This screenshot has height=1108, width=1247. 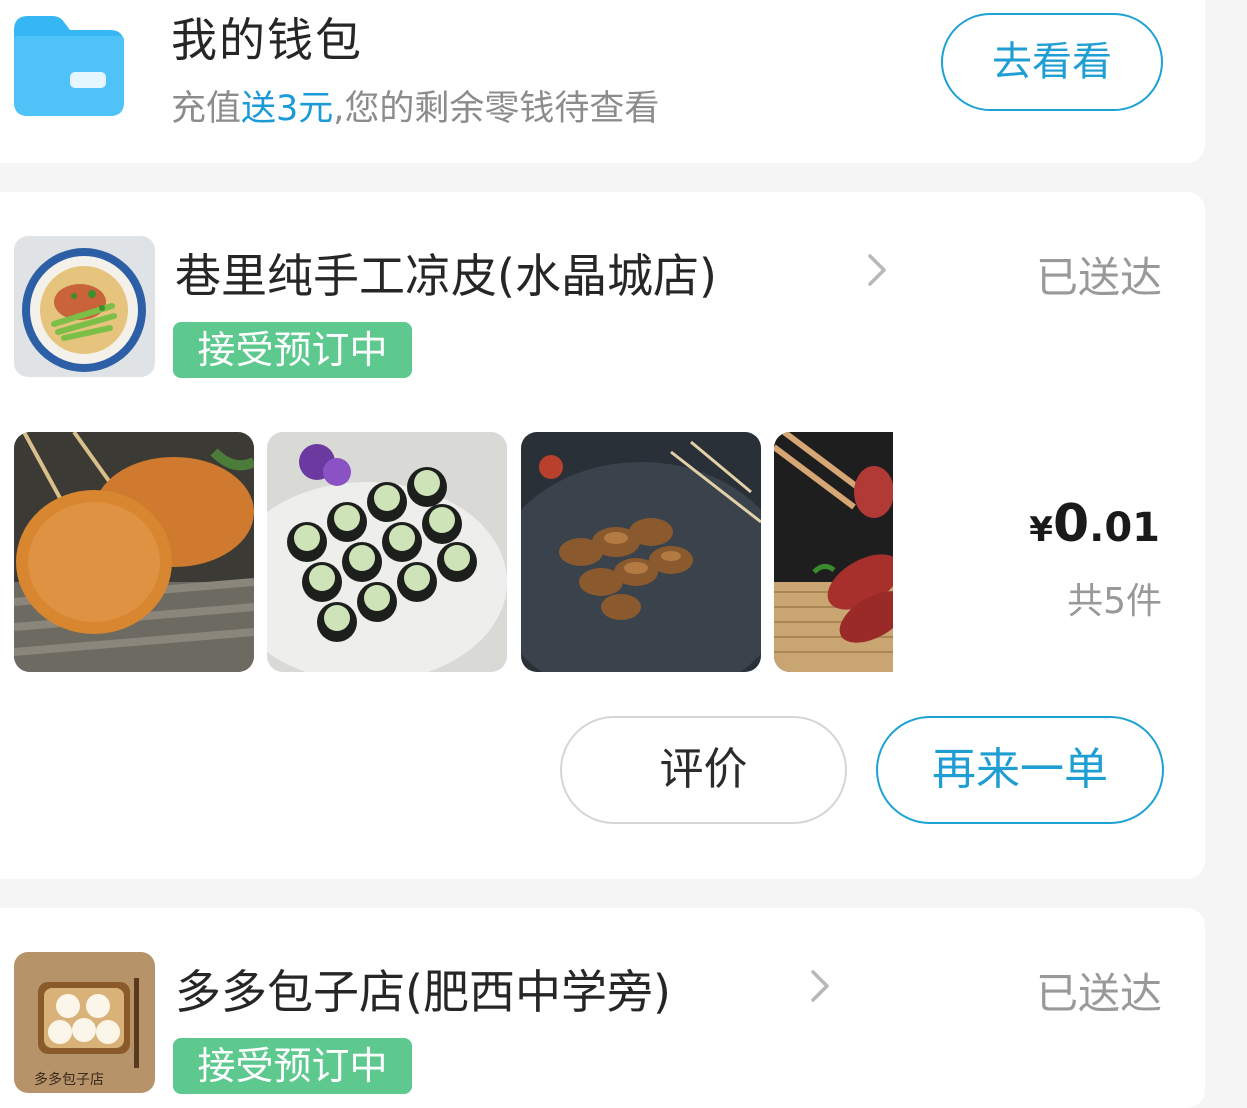 I want to click on shop-logo: 多多包子店, so click(x=84, y=1022).